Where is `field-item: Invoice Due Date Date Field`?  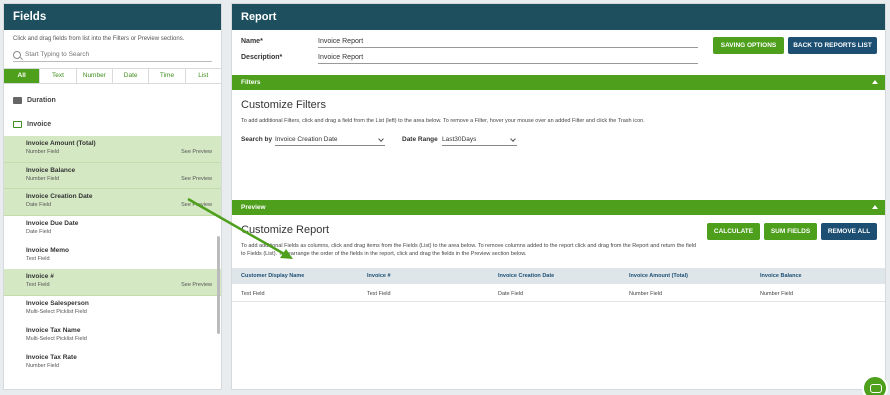 field-item: Invoice Due Date Date Field is located at coordinates (112, 229).